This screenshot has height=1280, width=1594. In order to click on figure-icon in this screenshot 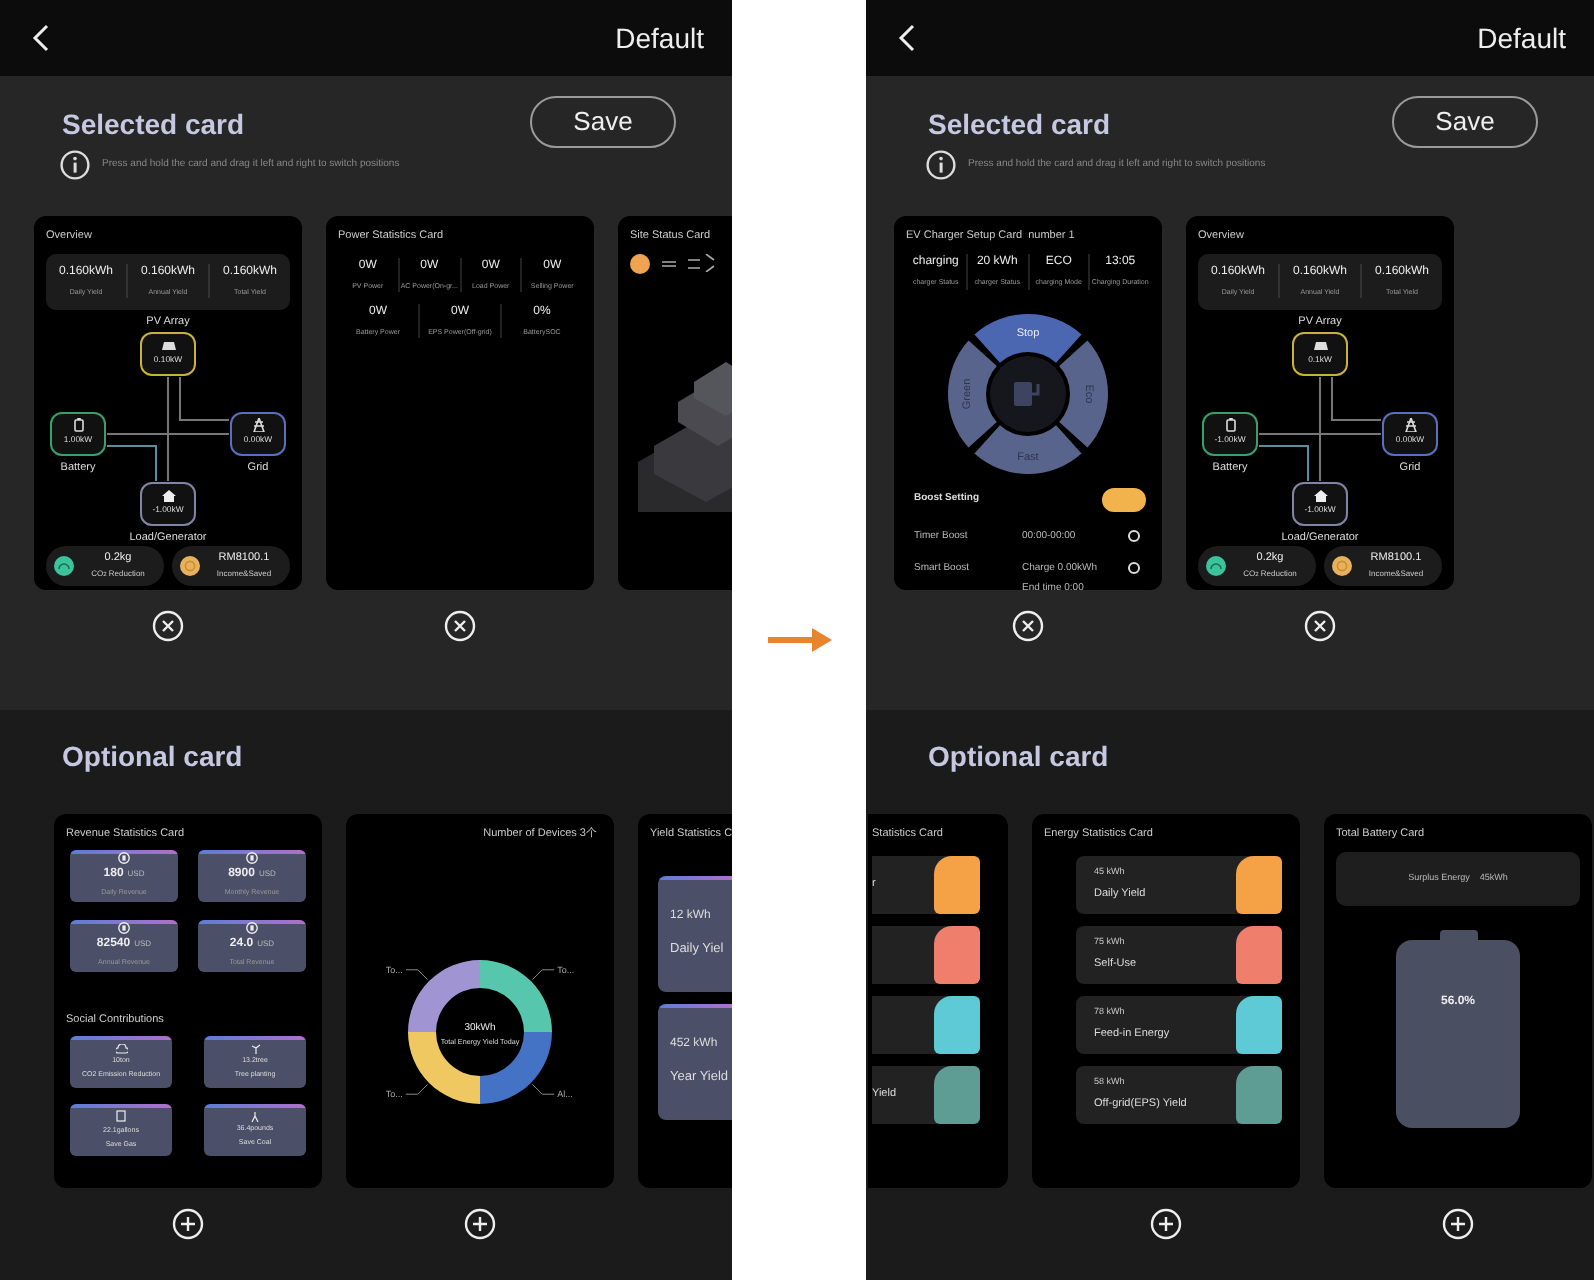, I will do `click(255, 1116)`.